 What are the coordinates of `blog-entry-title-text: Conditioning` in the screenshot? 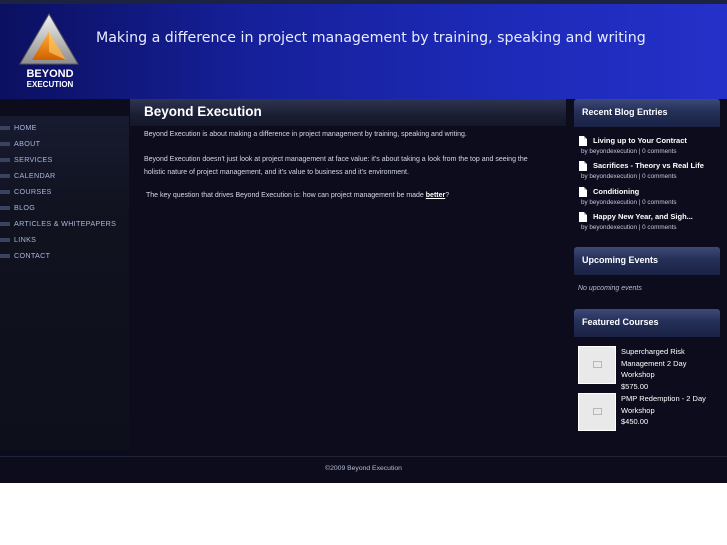 It's located at (616, 191).